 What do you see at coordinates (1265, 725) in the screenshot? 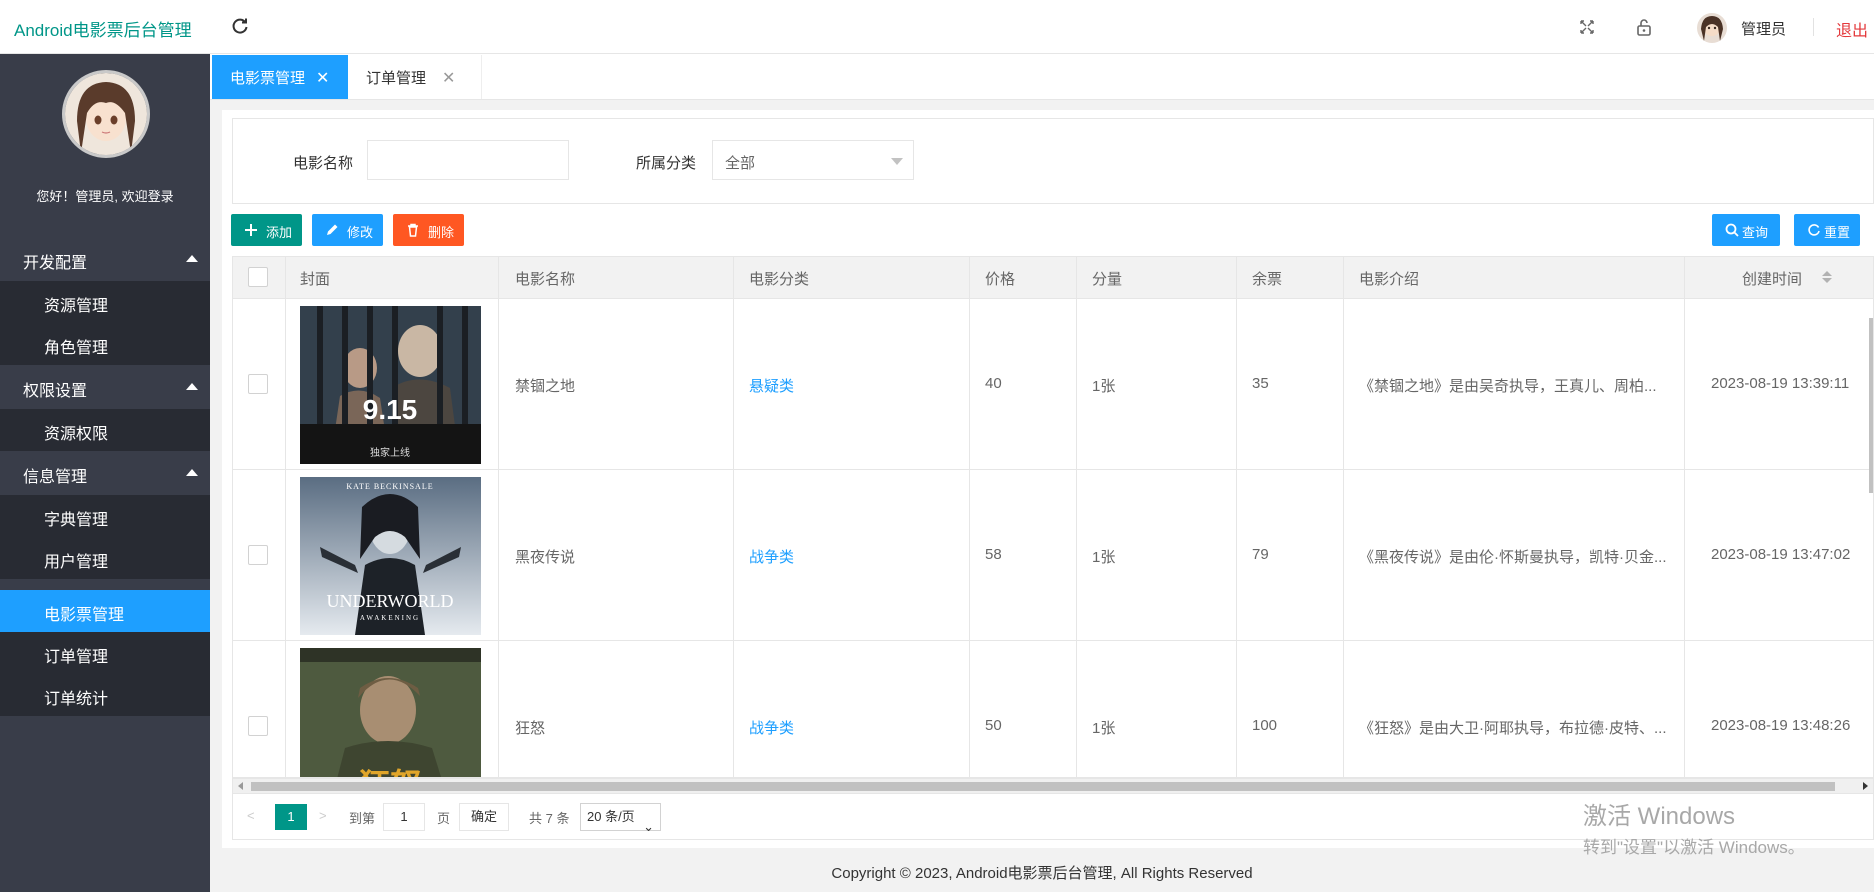
I see `movie-stock: 100` at bounding box center [1265, 725].